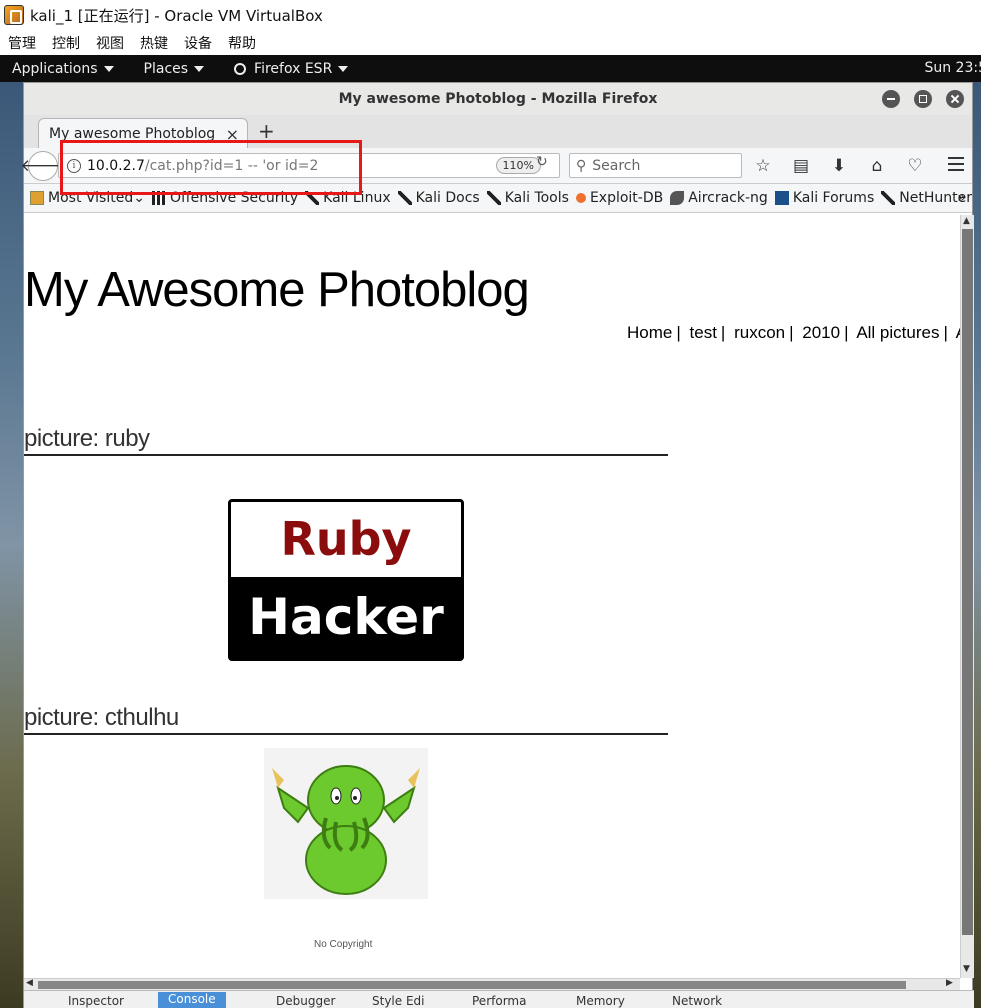 This screenshot has width=981, height=1008. Describe the element at coordinates (154, 43) in the screenshot. I see `vbox-menu-hotkeys: 热键` at that location.